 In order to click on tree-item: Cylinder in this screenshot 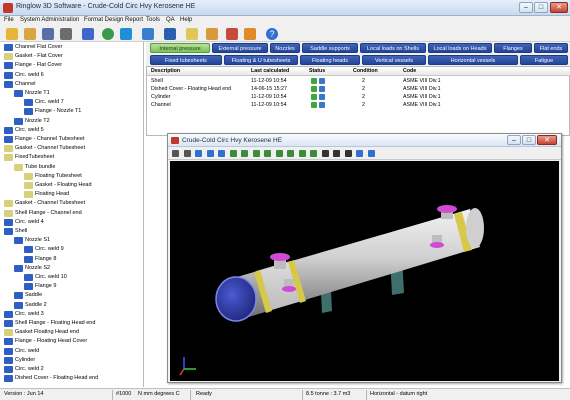, I will do `click(19, 360)`.